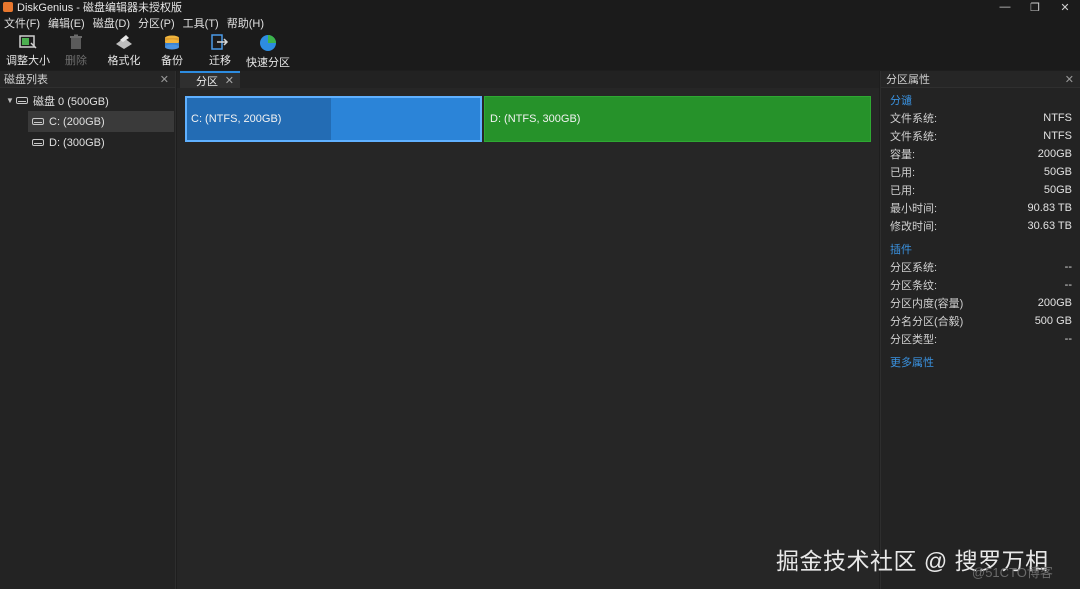 The height and width of the screenshot is (589, 1080). I want to click on properties-title: 分区属性, so click(908, 80).